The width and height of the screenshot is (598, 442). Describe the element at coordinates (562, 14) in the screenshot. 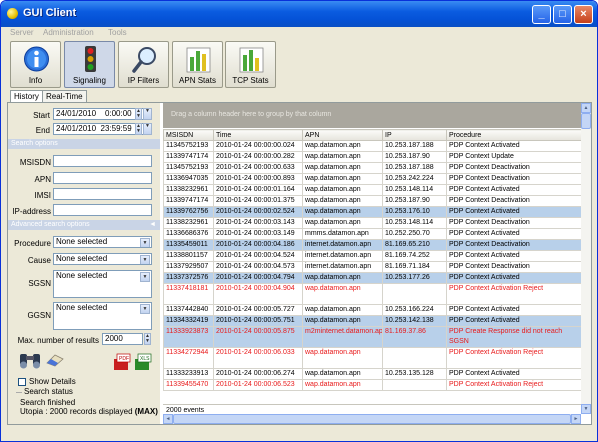

I see `maximize-button: □` at that location.